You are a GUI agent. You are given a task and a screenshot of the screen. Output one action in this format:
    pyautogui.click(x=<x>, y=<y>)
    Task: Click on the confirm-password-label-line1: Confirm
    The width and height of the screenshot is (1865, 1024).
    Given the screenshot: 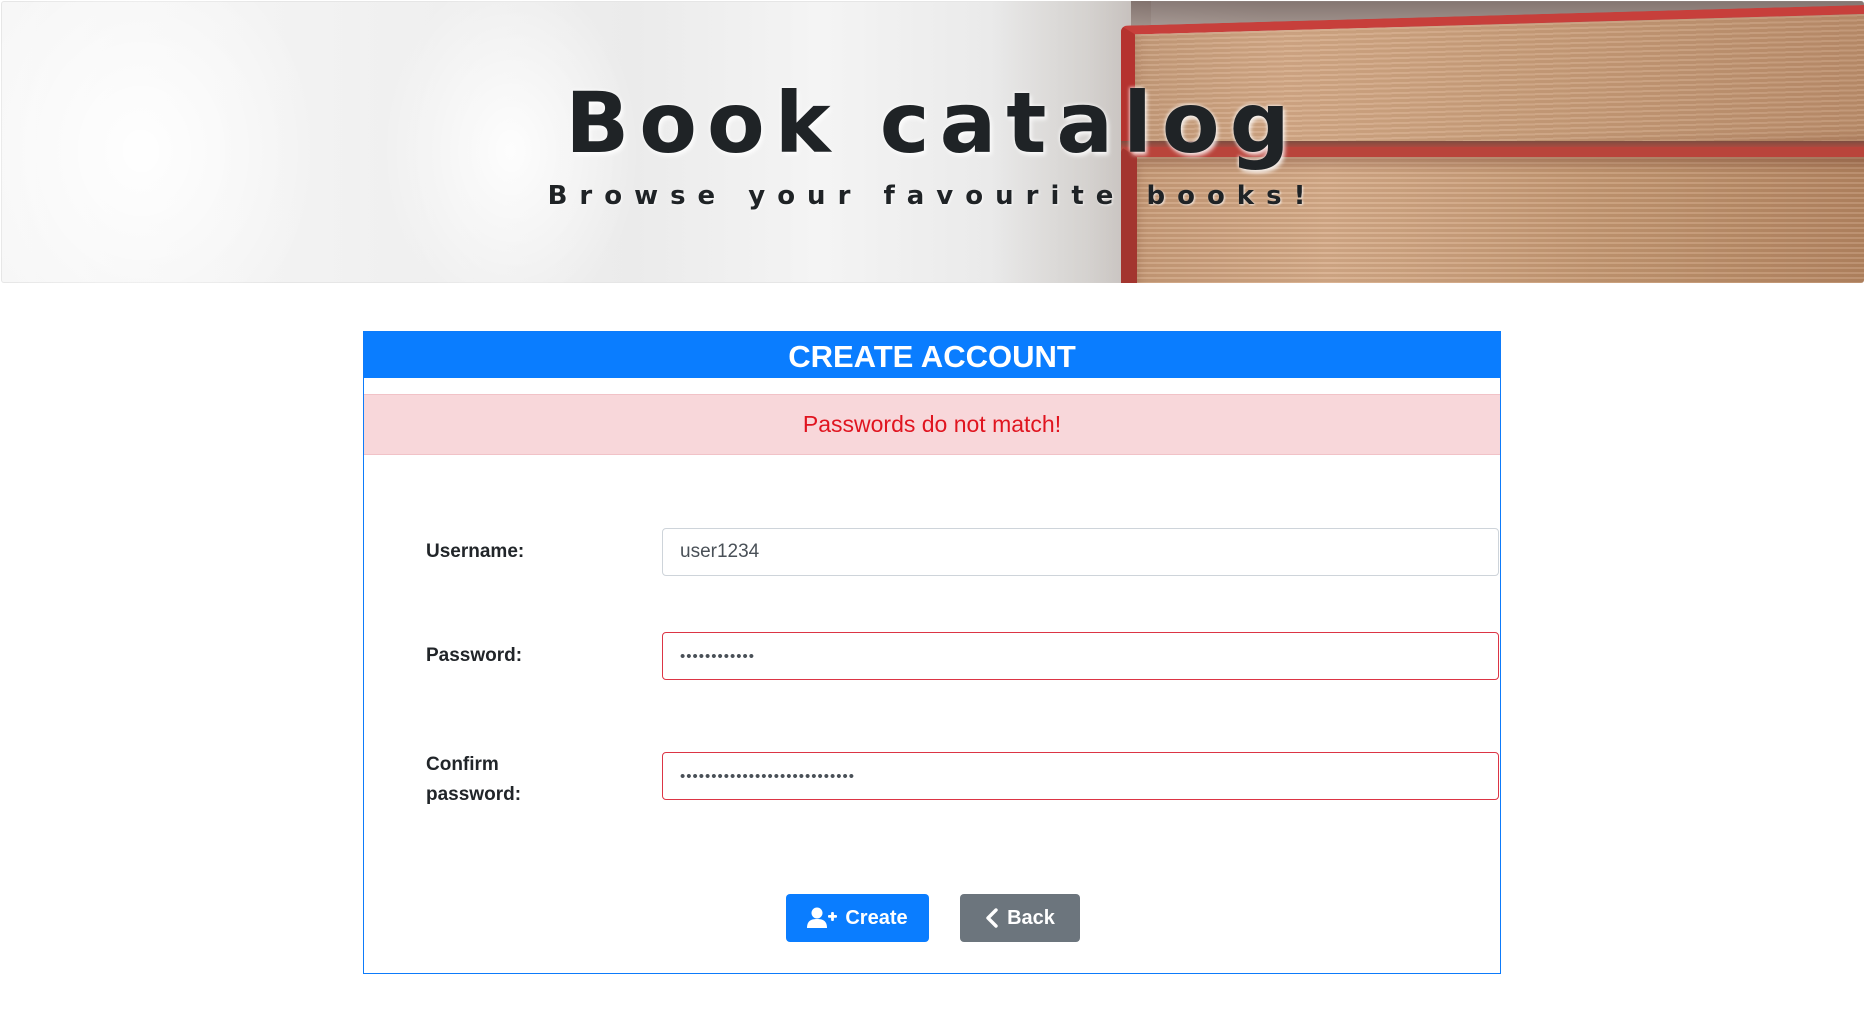 What is the action you would take?
    pyautogui.click(x=462, y=764)
    